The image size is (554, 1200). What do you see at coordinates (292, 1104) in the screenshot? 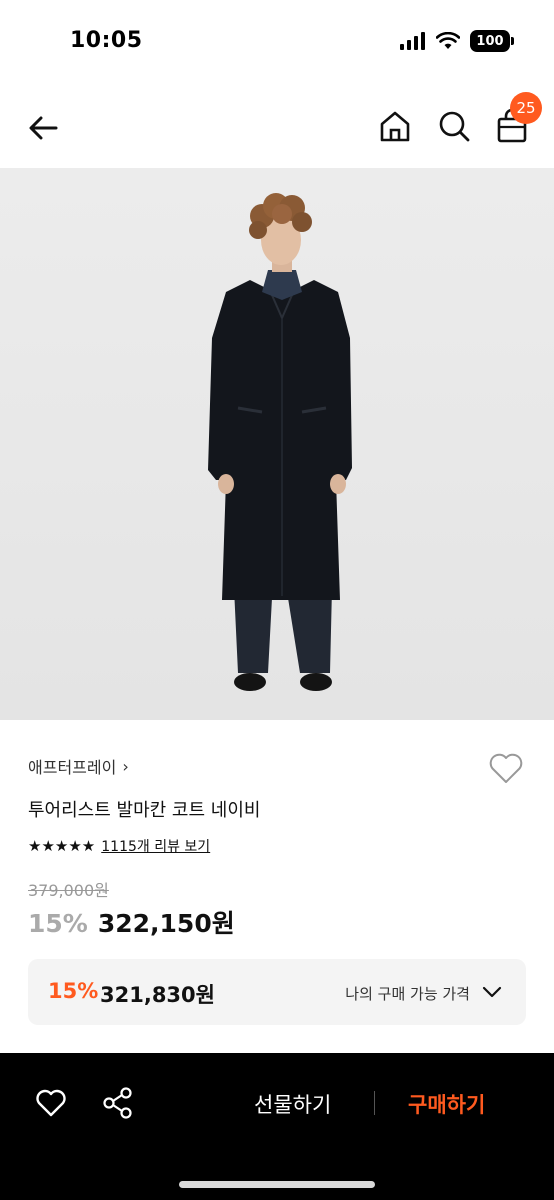
I see `gift-button: 선물하기` at bounding box center [292, 1104].